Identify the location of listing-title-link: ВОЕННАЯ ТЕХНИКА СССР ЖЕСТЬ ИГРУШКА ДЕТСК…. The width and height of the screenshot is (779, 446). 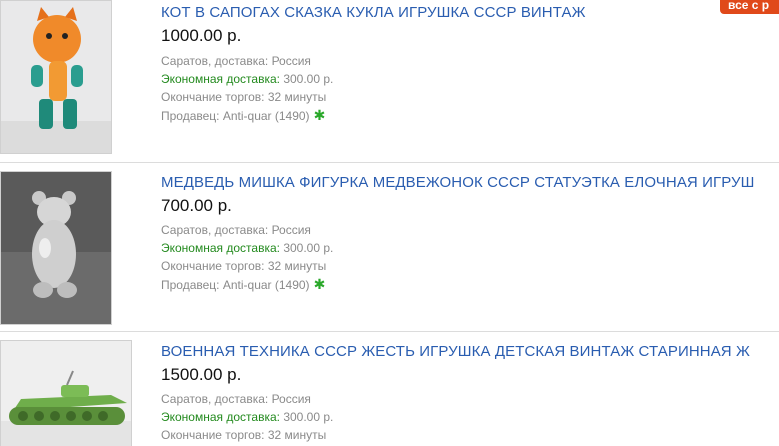
(455, 351).